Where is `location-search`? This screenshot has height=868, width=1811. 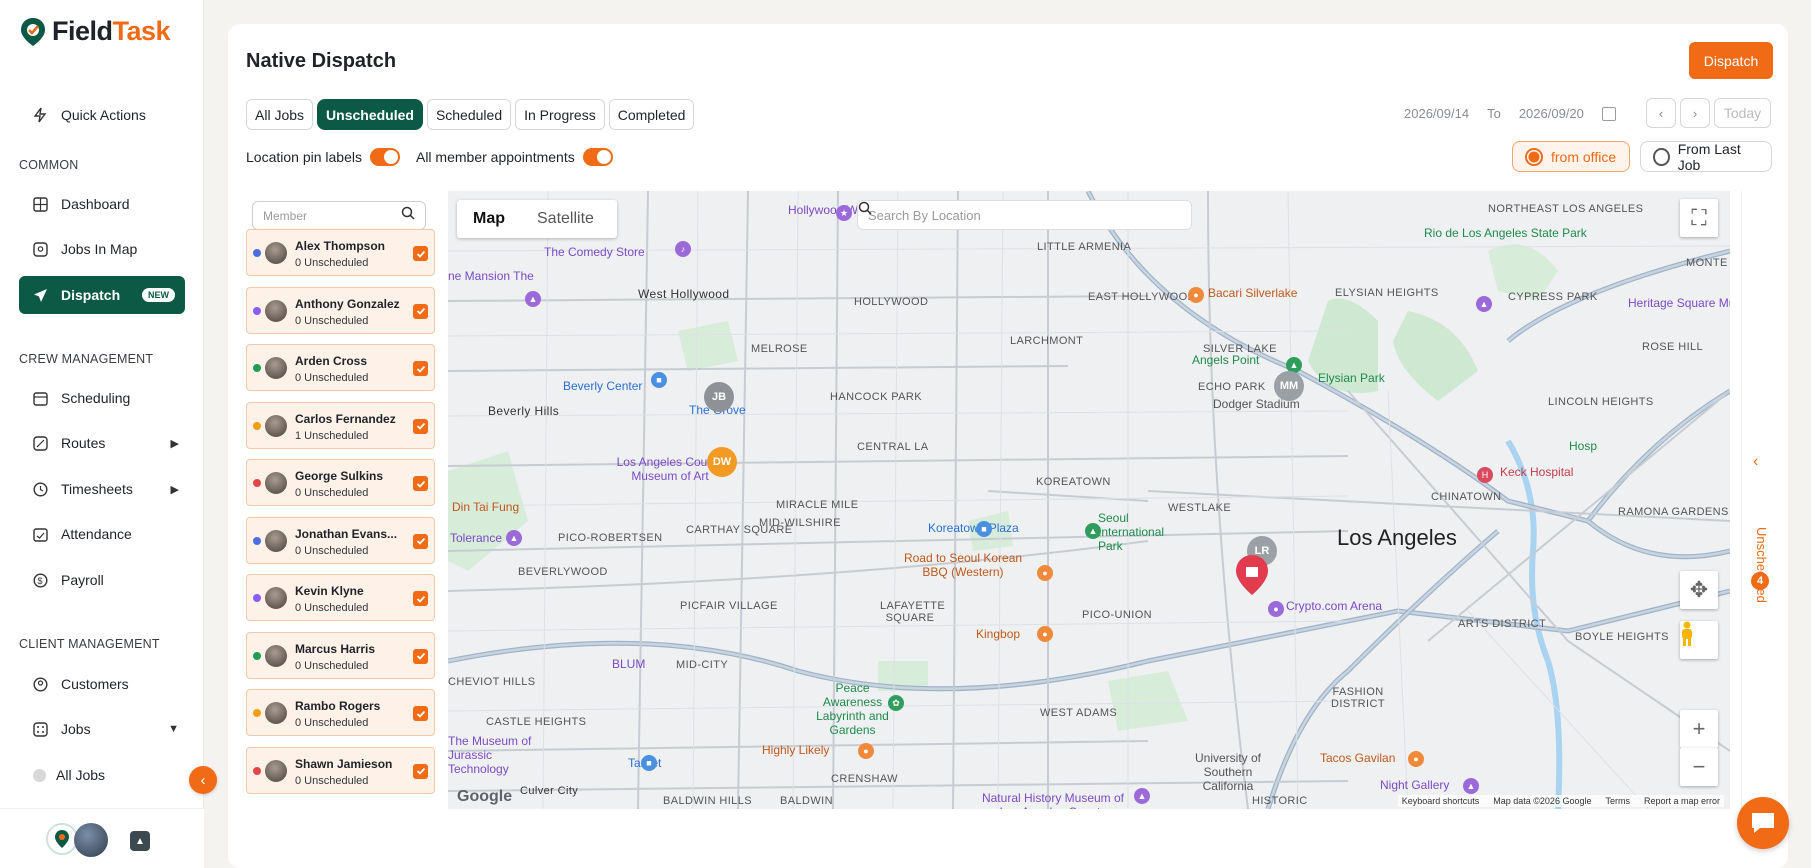
location-search is located at coordinates (1024, 215).